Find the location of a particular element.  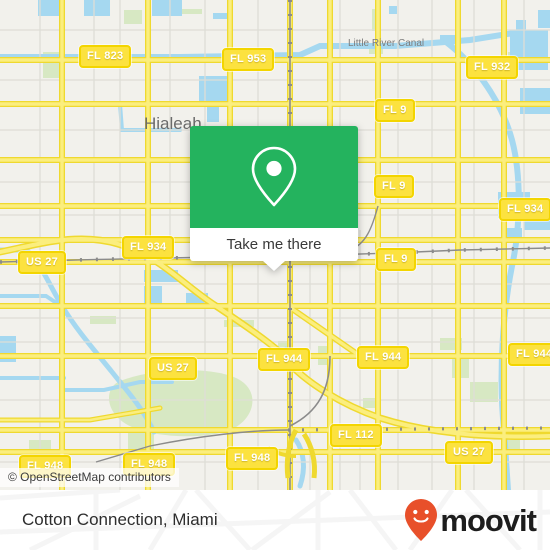

route-shield: FL 948 is located at coordinates (252, 458).